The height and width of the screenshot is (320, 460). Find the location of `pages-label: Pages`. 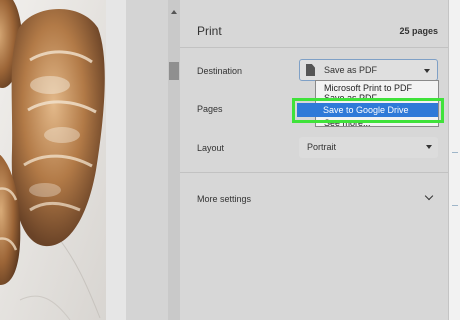

pages-label: Pages is located at coordinates (210, 109).